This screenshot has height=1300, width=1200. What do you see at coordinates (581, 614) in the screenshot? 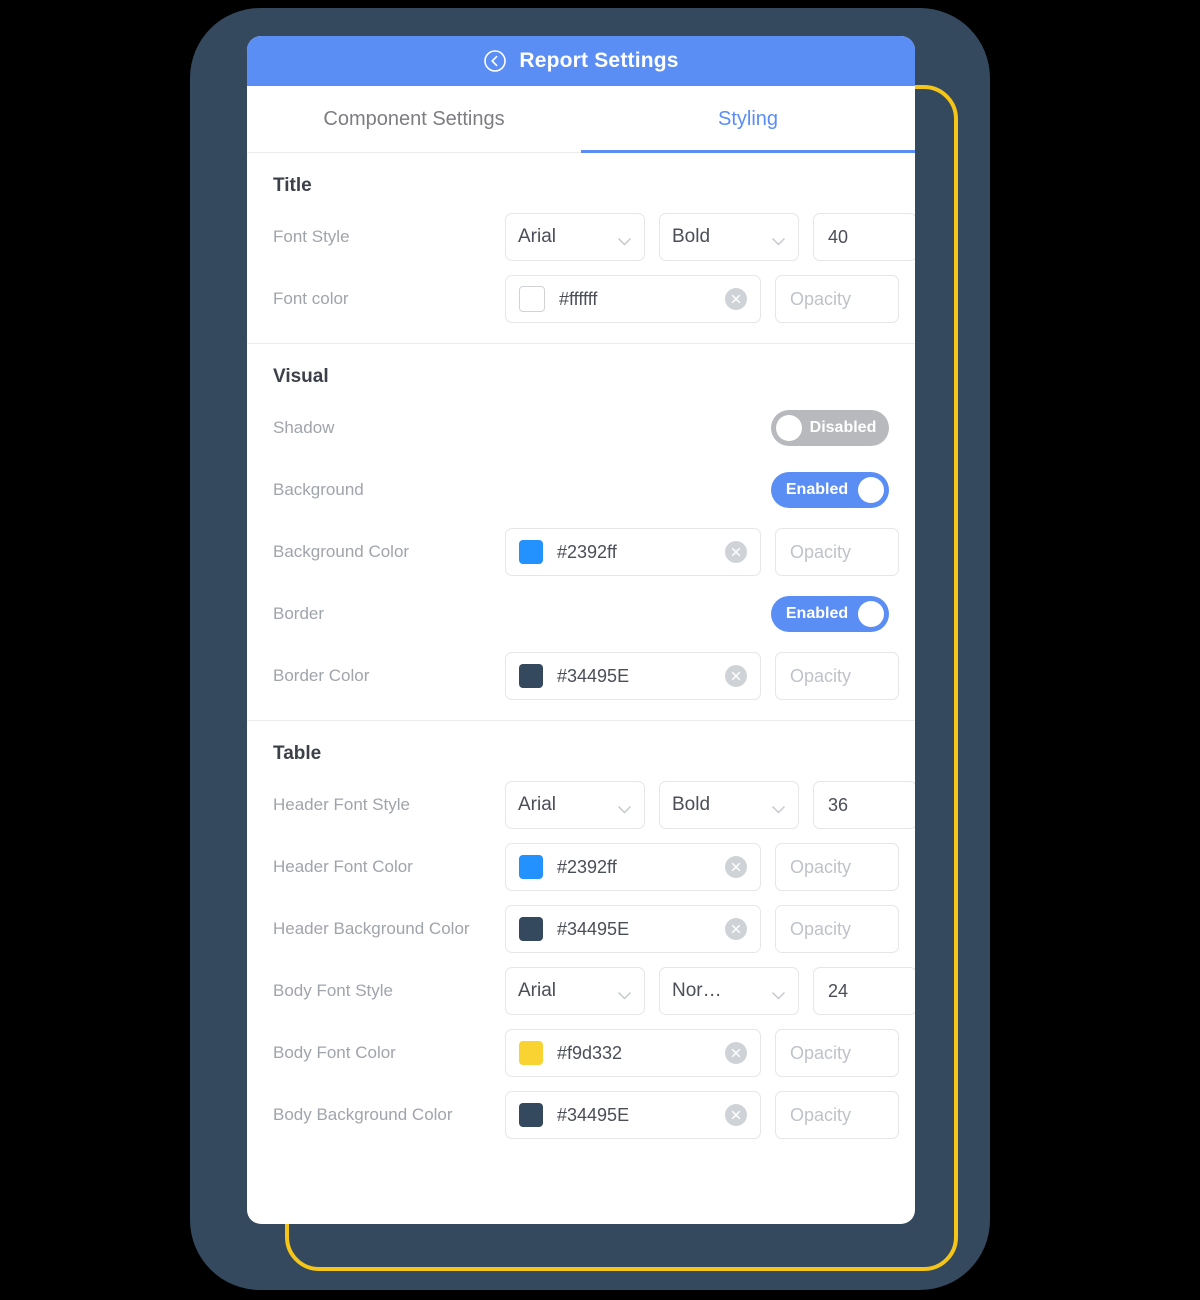
I see `row-border: Border Enabled` at bounding box center [581, 614].